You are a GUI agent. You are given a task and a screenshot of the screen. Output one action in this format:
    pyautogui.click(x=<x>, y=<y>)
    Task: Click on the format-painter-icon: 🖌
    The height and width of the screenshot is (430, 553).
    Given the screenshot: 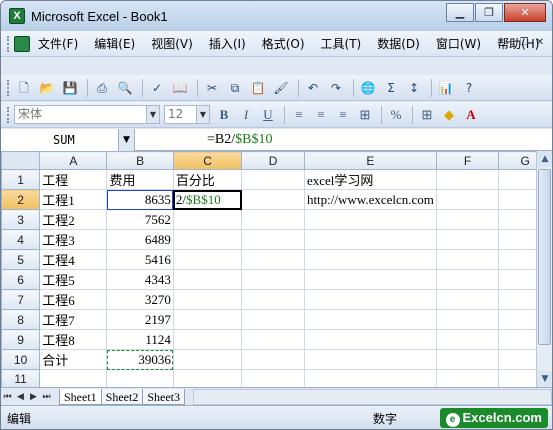 What is the action you would take?
    pyautogui.click(x=281, y=88)
    